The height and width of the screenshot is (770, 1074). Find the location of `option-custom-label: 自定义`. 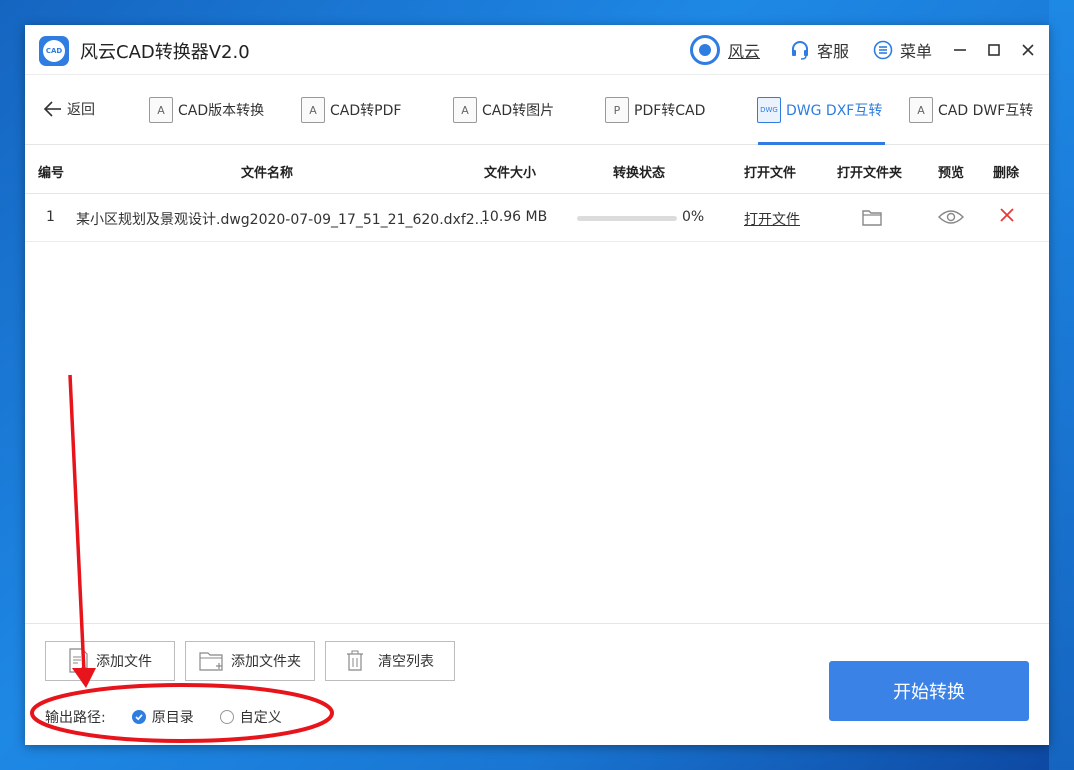

option-custom-label: 自定义 is located at coordinates (260, 718).